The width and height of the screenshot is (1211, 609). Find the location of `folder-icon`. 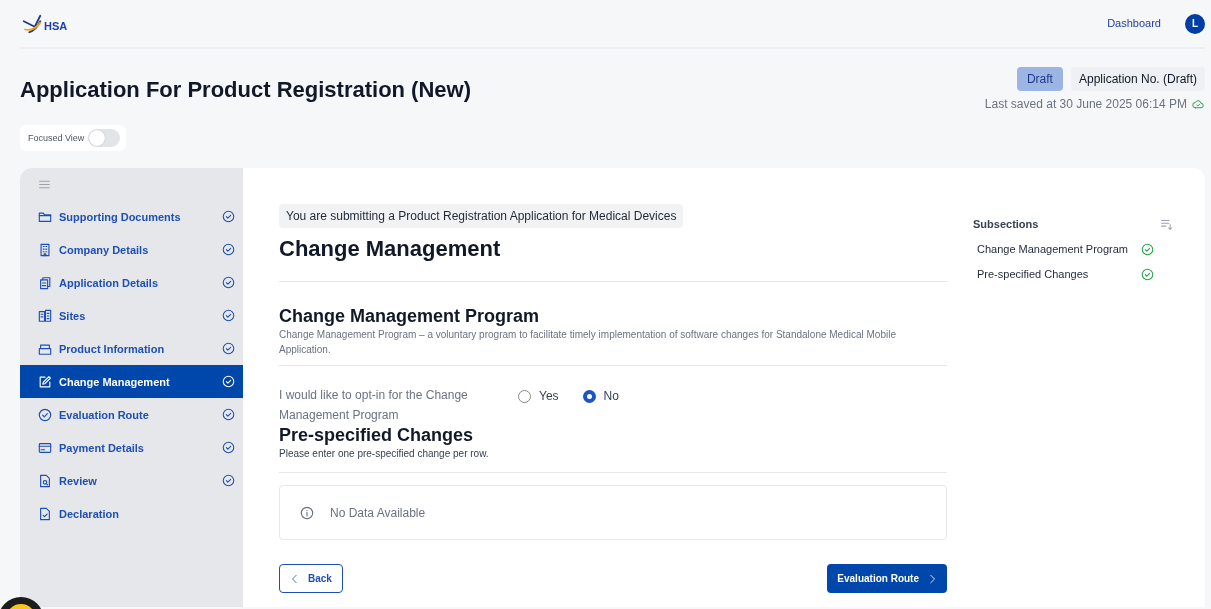

folder-icon is located at coordinates (45, 216).